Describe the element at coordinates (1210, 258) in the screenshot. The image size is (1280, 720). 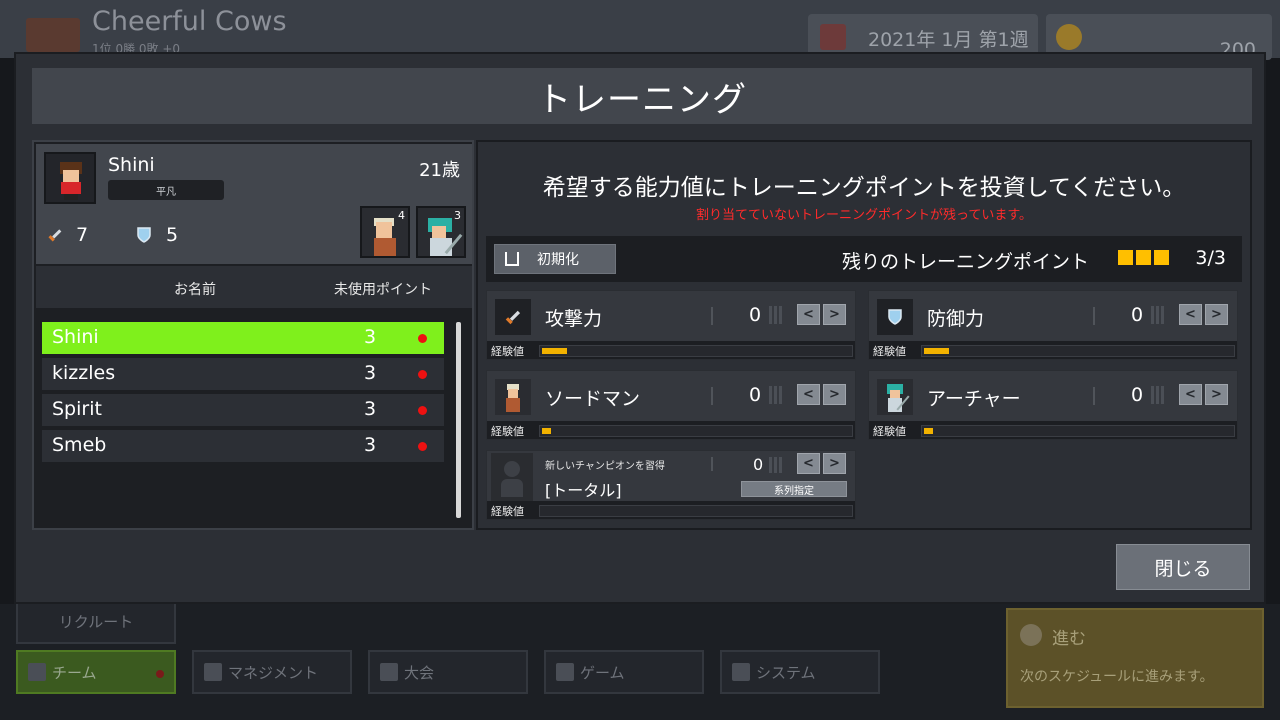
I see `remaining-points-count: 3/3` at that location.